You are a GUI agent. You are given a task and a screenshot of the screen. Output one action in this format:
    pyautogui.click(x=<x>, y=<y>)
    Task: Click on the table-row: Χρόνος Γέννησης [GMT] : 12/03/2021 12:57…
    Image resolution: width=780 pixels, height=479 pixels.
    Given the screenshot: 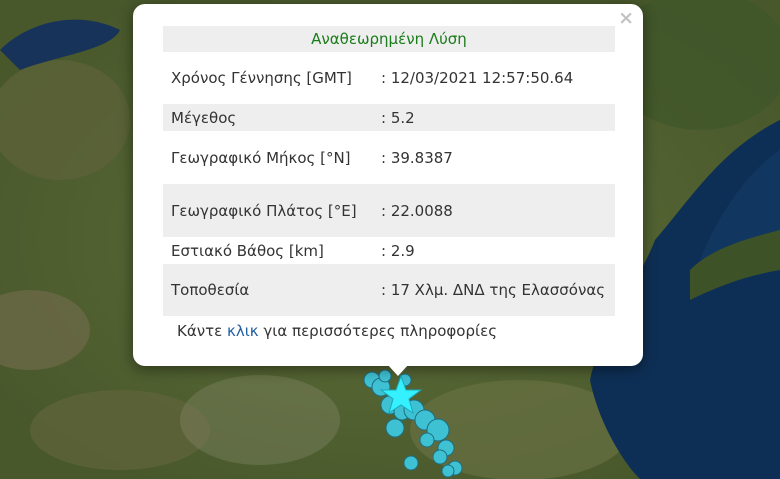 What is the action you would take?
    pyautogui.click(x=389, y=78)
    